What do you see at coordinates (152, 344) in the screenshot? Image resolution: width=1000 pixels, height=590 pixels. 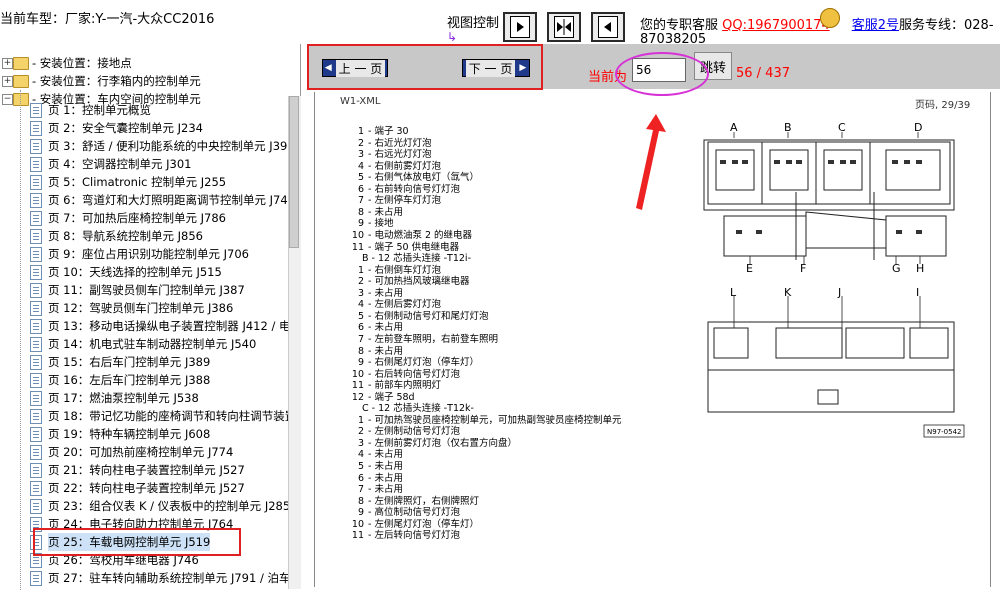 I see `tree-page-label: 页 14：机电式驻车制动器控制单元 J540` at bounding box center [152, 344].